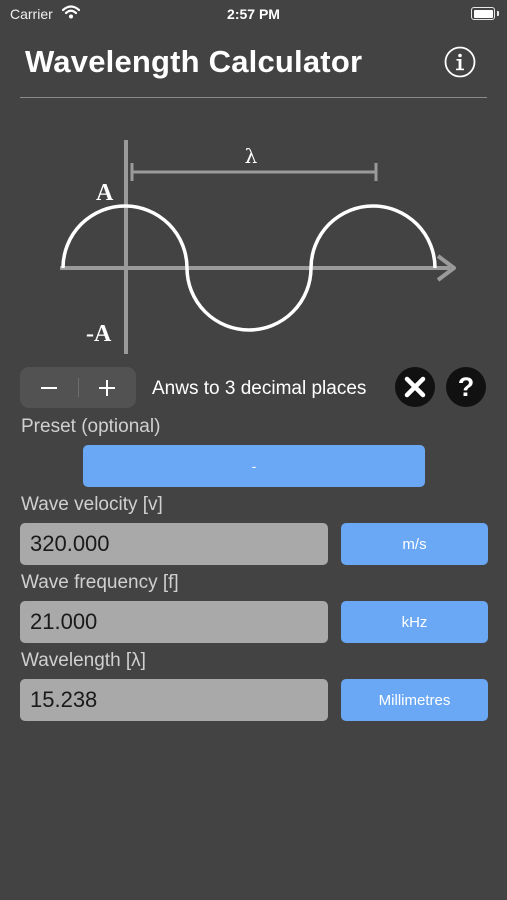 Image resolution: width=507 pixels, height=900 pixels. Describe the element at coordinates (107, 387) in the screenshot. I see `increment-button` at that location.